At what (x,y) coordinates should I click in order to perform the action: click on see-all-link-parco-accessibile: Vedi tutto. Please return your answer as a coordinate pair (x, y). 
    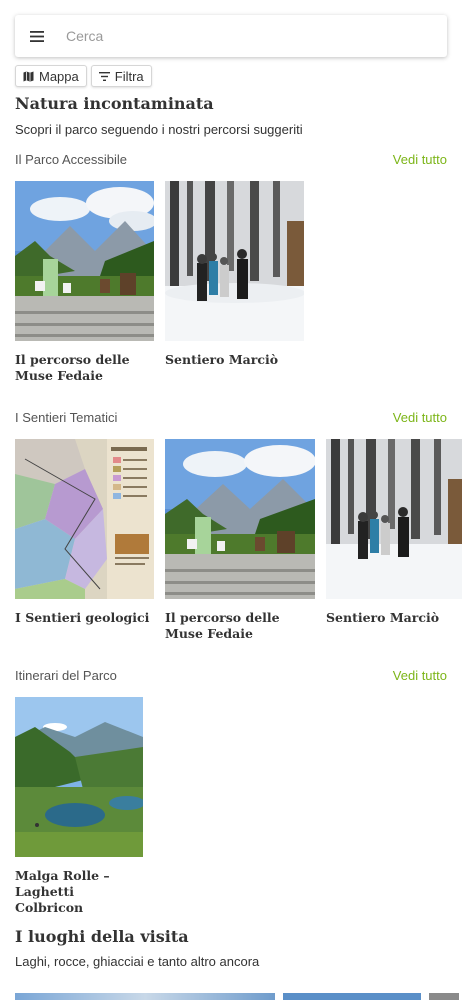
    Looking at the image, I should click on (420, 159).